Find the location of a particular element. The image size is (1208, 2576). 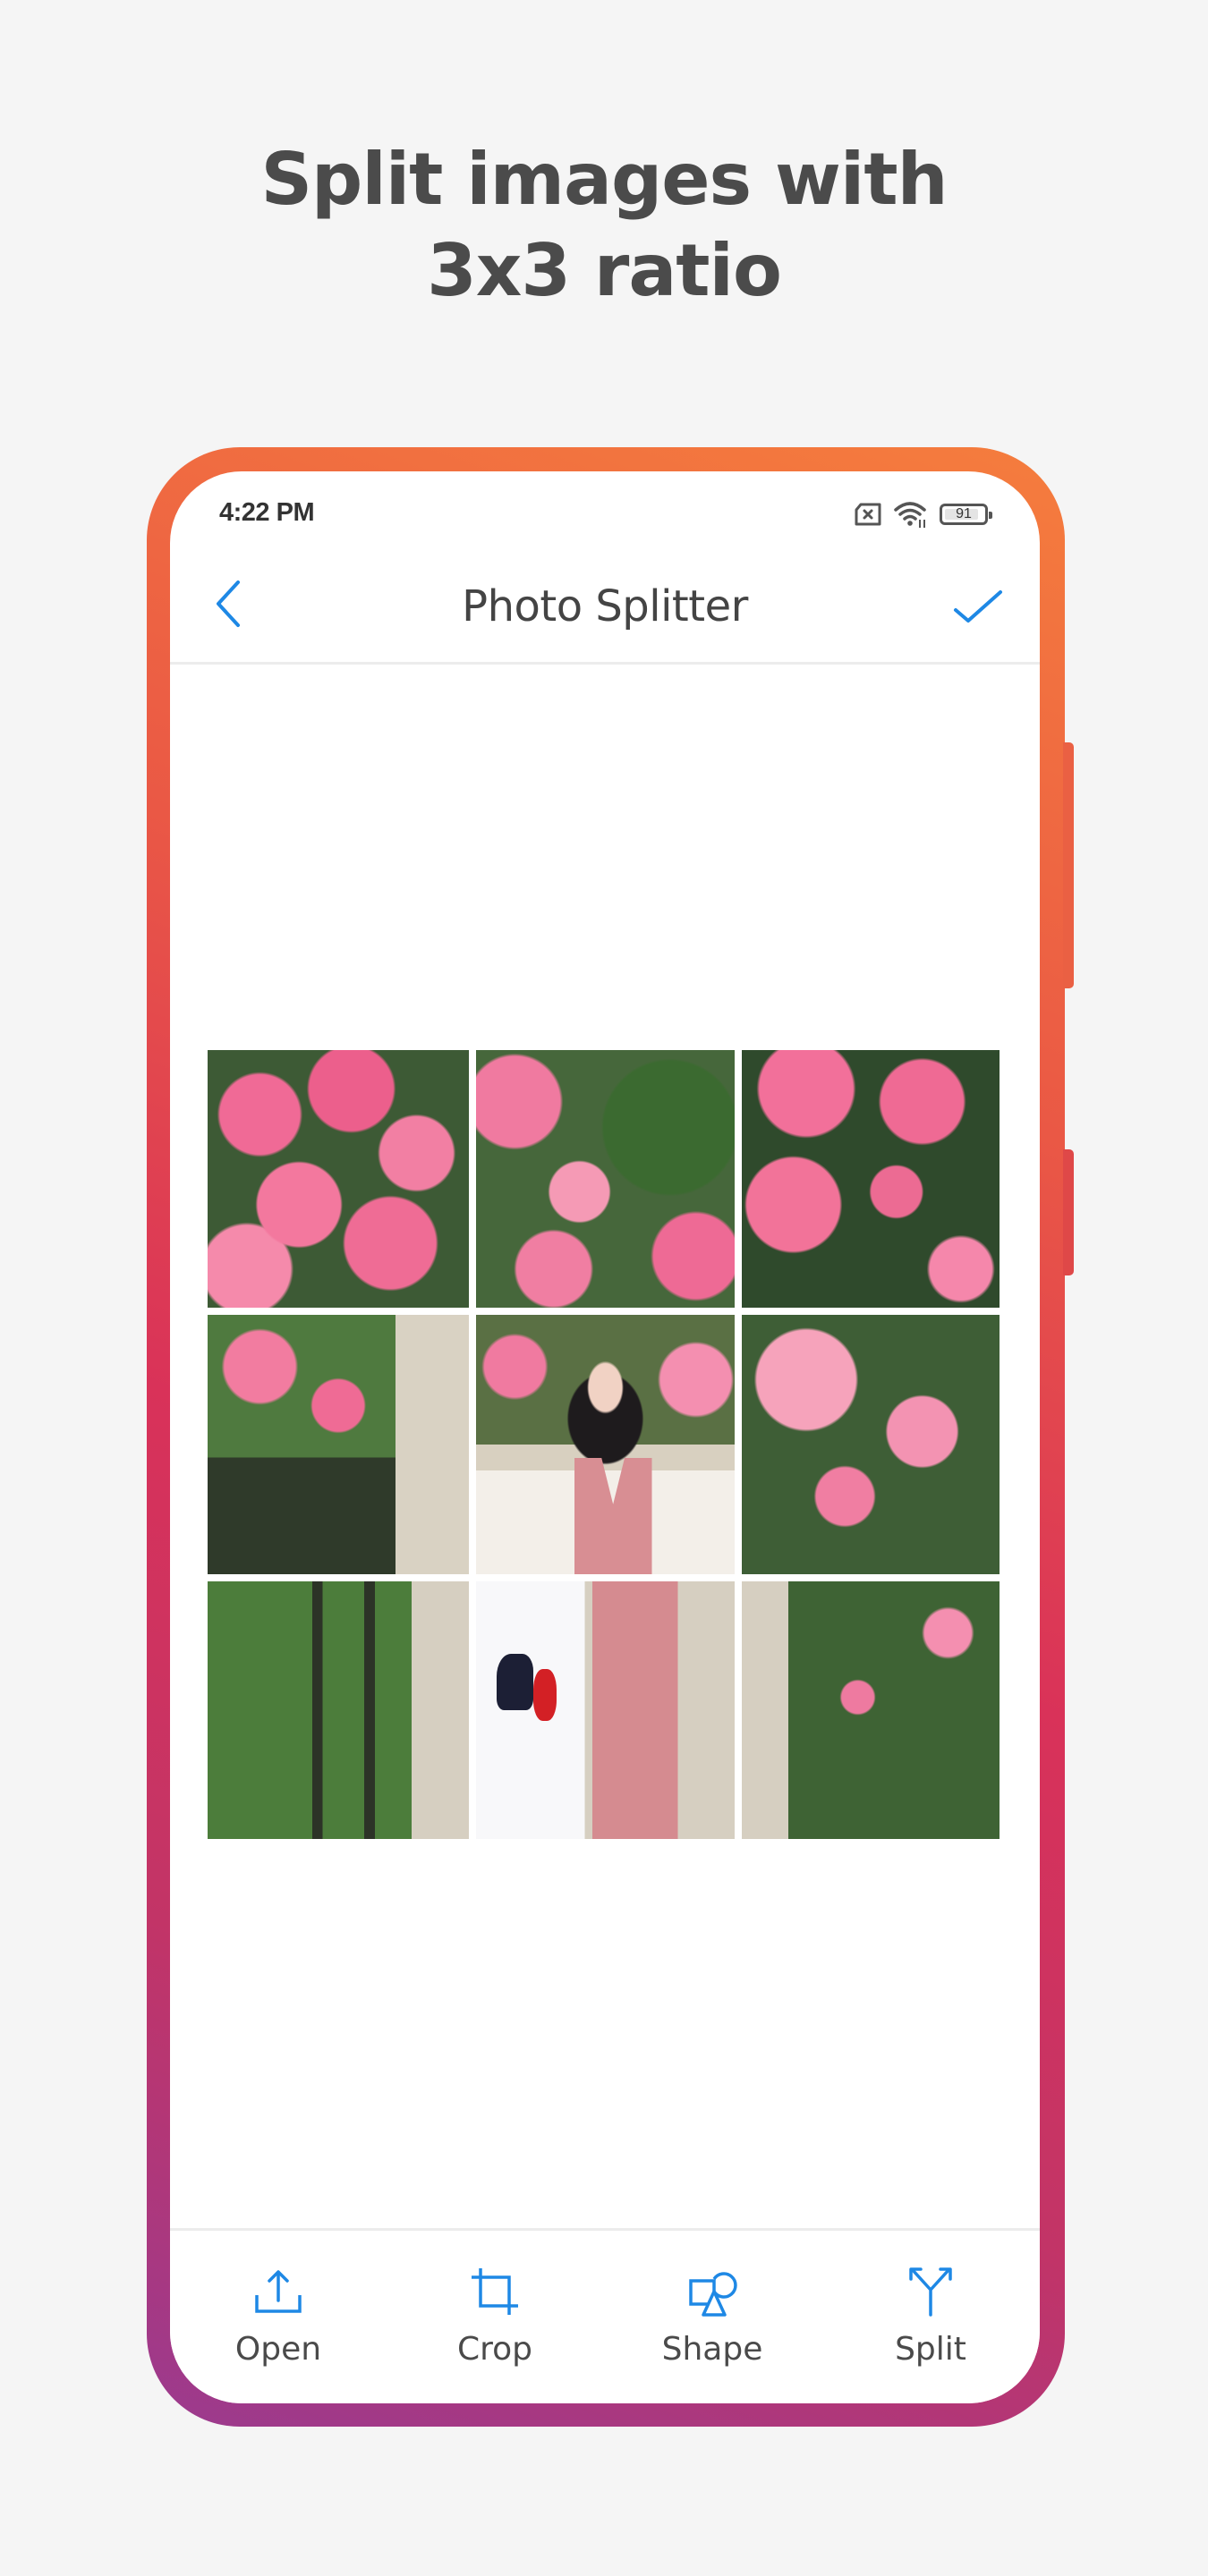

headline: Split images with 3x3 ratio is located at coordinates (604, 225).